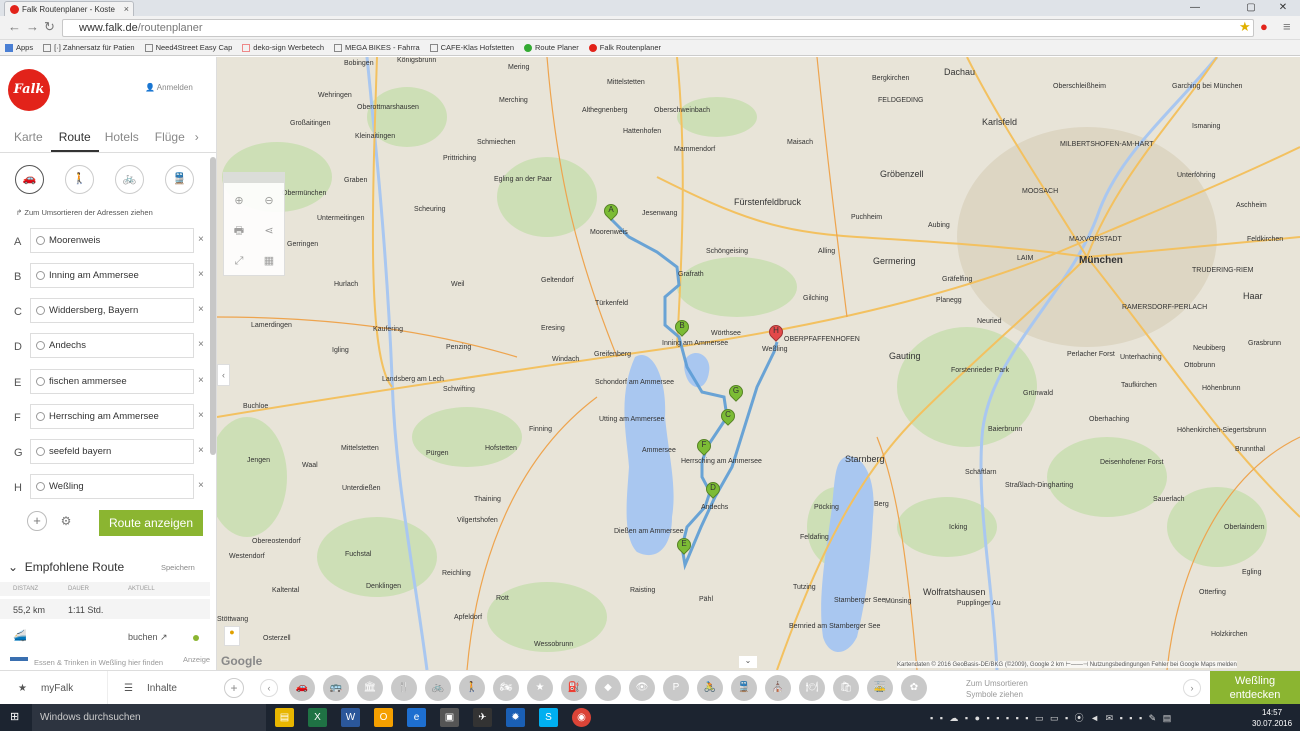 Image resolution: width=1300 pixels, height=731 pixels. What do you see at coordinates (778, 688) in the screenshot?
I see `landmark-icon: ⛪` at bounding box center [778, 688].